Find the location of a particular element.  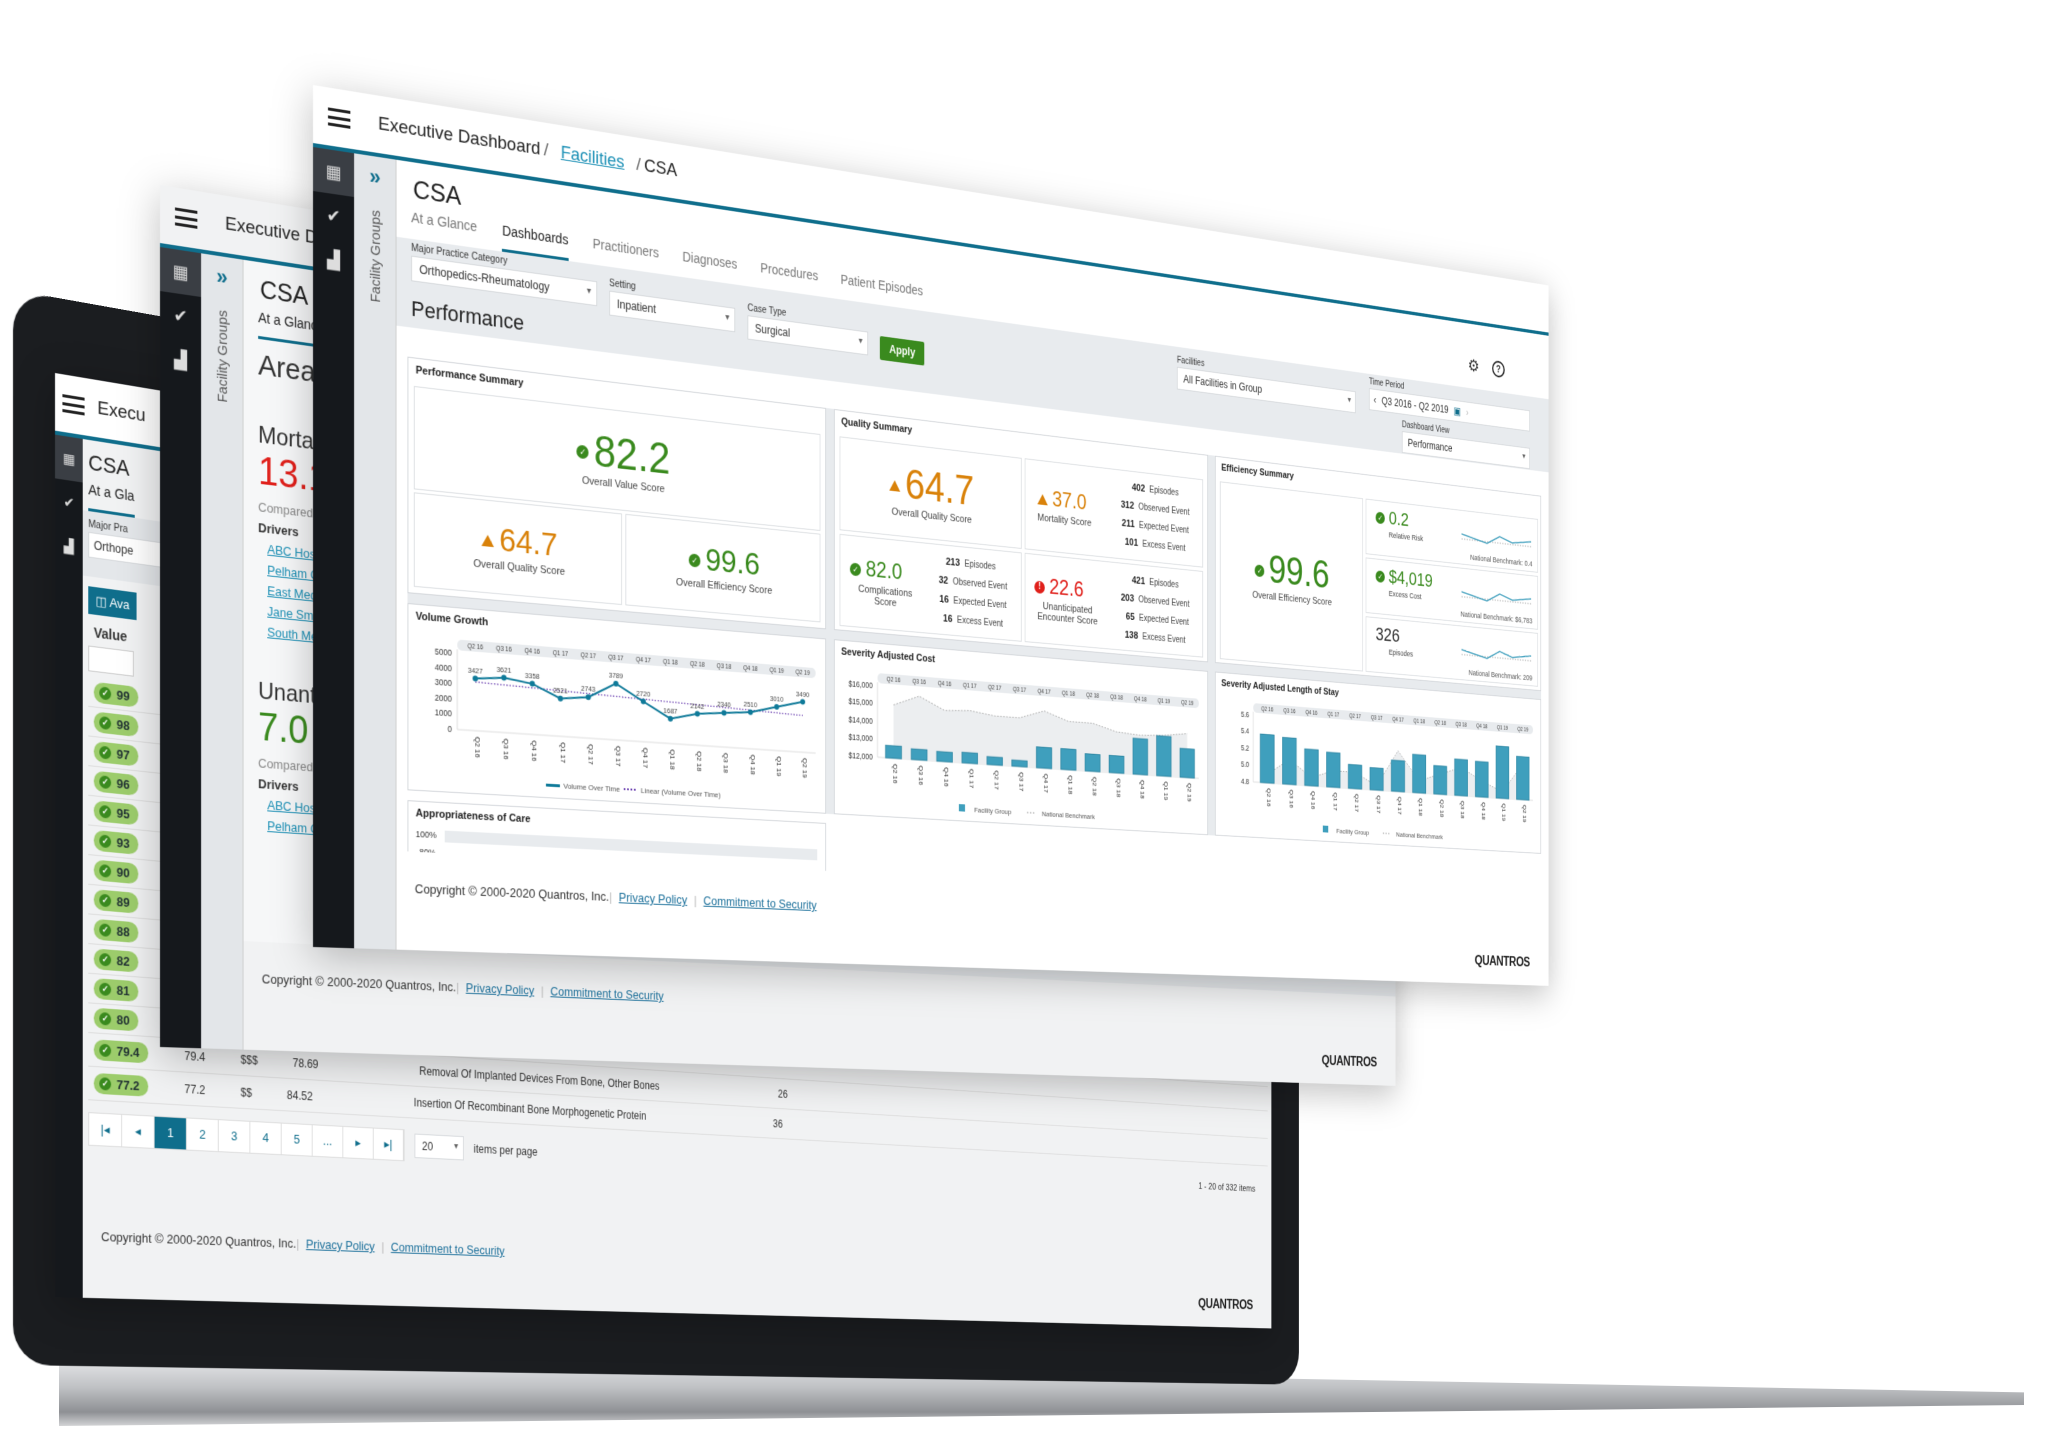

page-button: 2 is located at coordinates (202, 1135).